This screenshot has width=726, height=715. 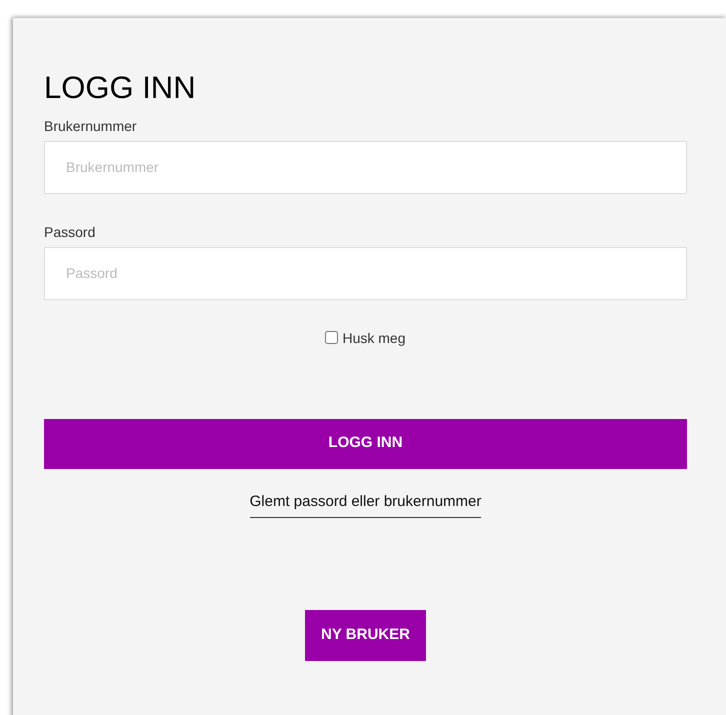 I want to click on input-field: Passord, so click(x=365, y=273).